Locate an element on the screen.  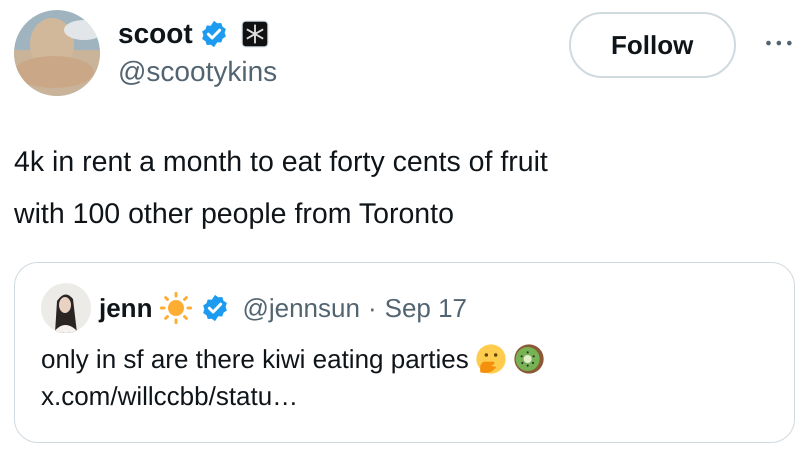
snowflake-badge-icon is located at coordinates (254, 34).